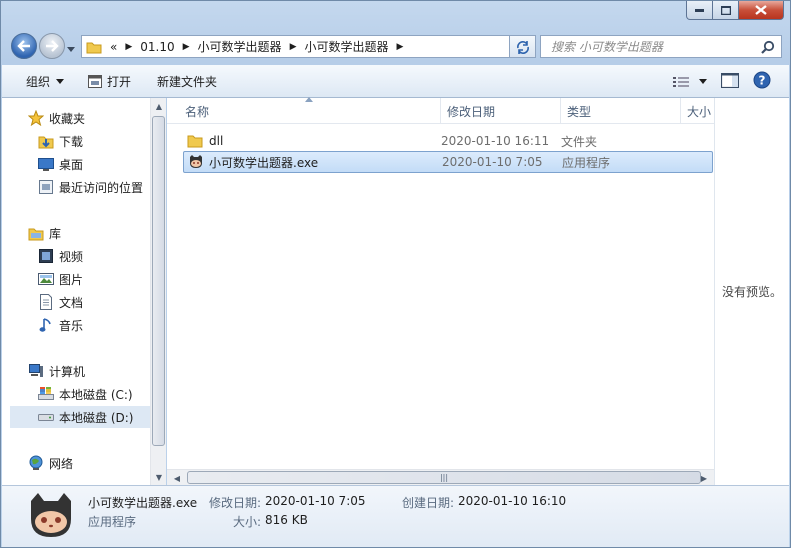  I want to click on nav-network: 网络, so click(50, 463).